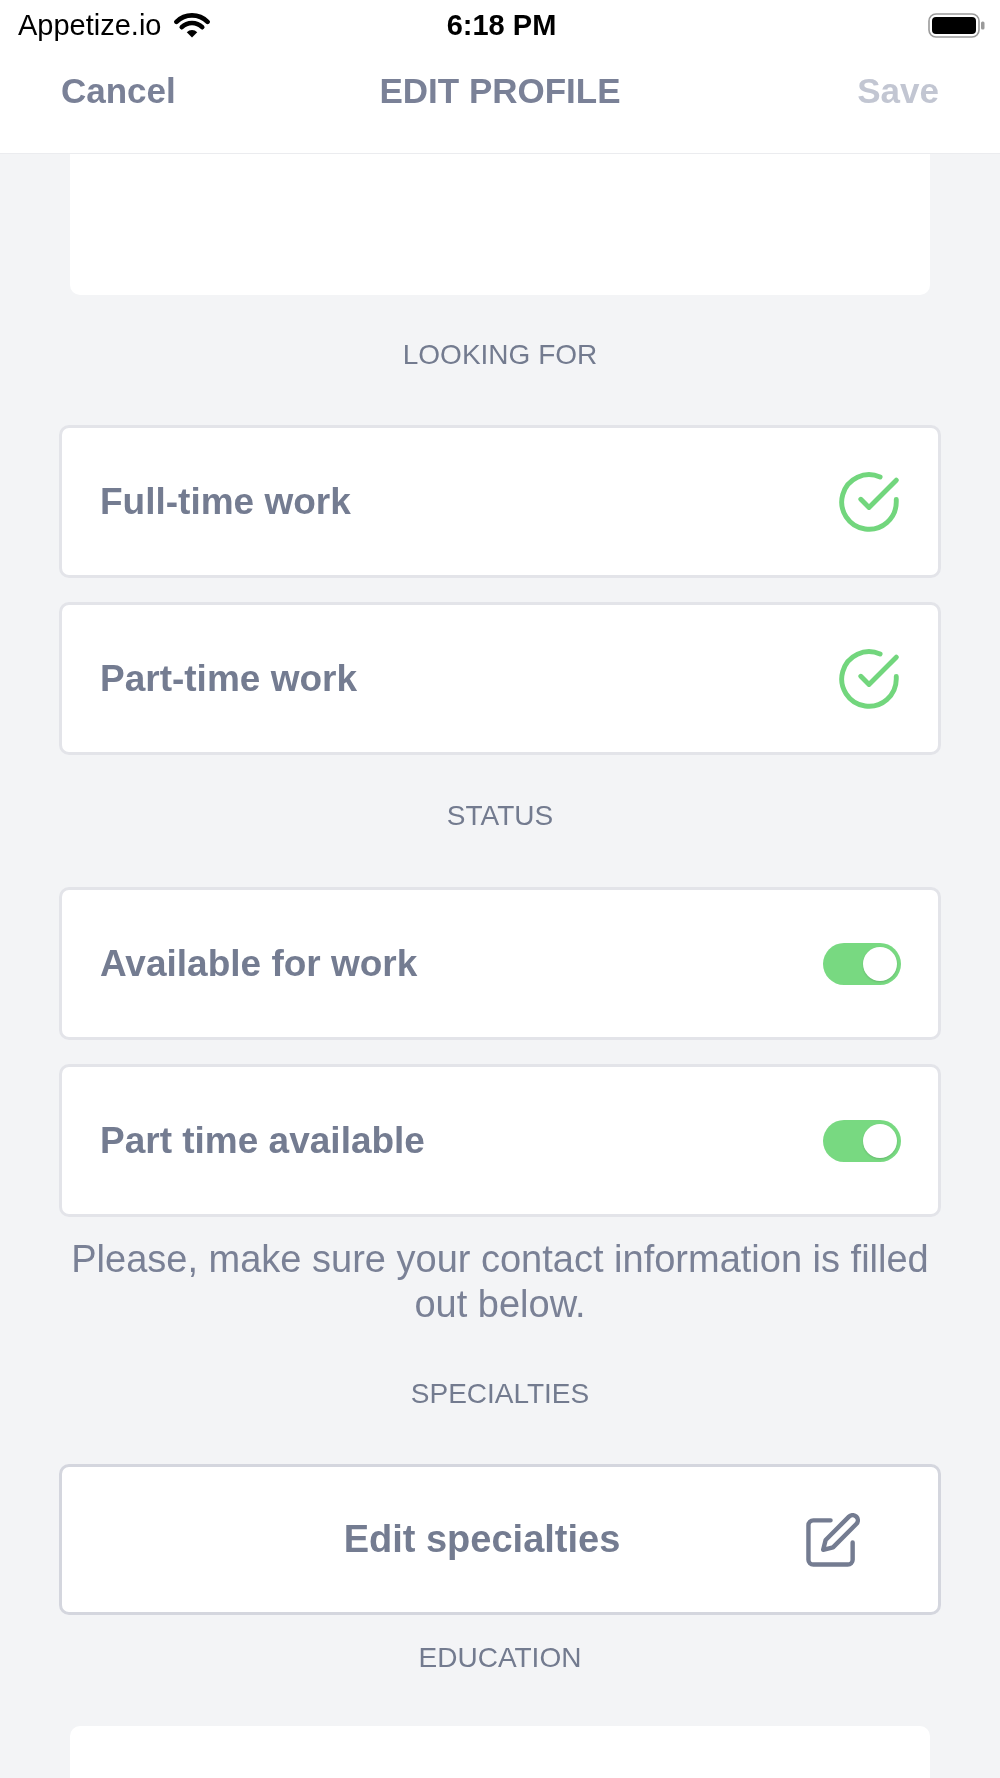 The image size is (1000, 1778). I want to click on wifi-icon, so click(191, 25).